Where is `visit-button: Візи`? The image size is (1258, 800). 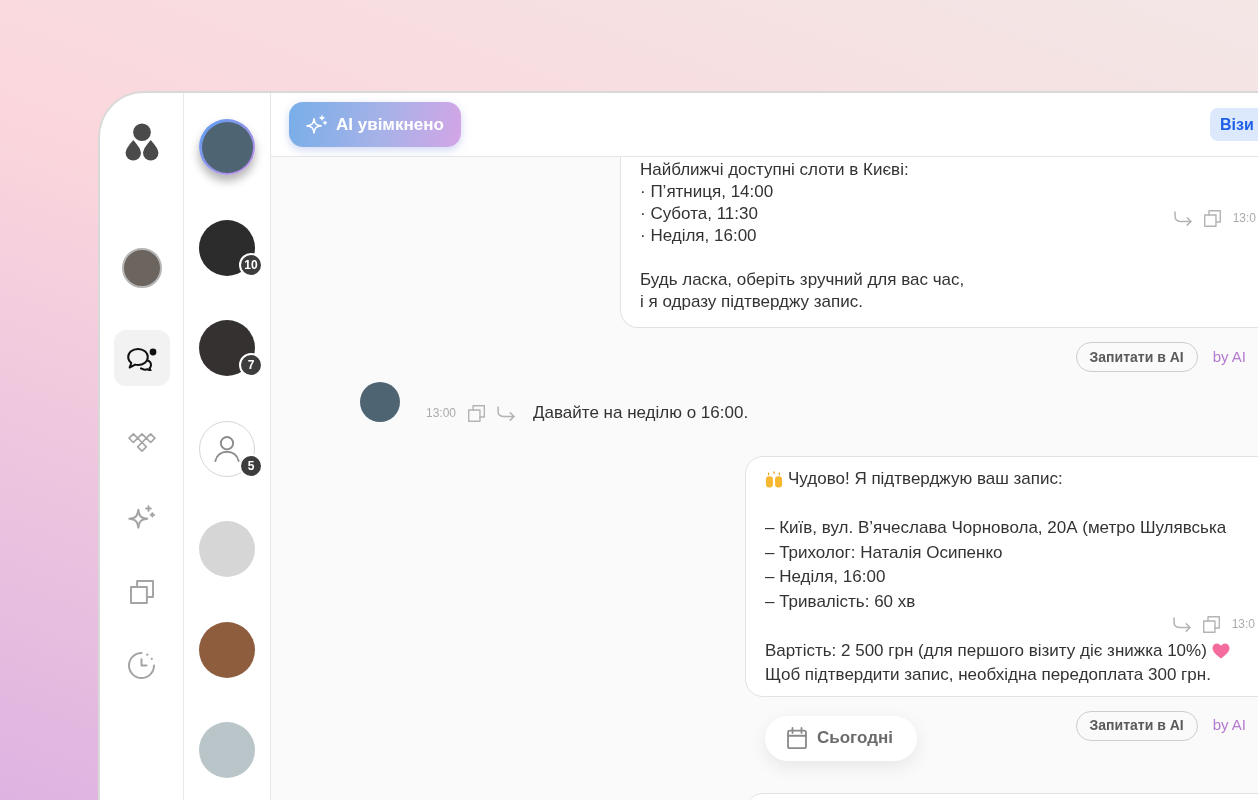
visit-button: Візи is located at coordinates (1234, 124).